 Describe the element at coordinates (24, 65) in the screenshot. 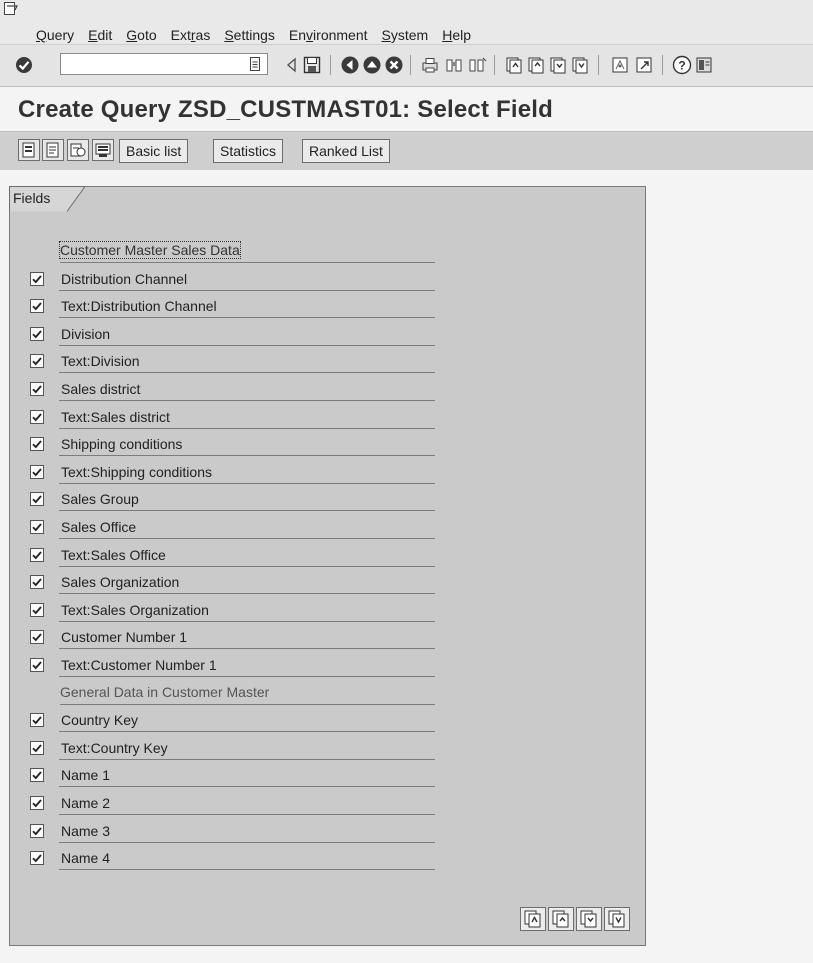

I see `enter-icon` at that location.